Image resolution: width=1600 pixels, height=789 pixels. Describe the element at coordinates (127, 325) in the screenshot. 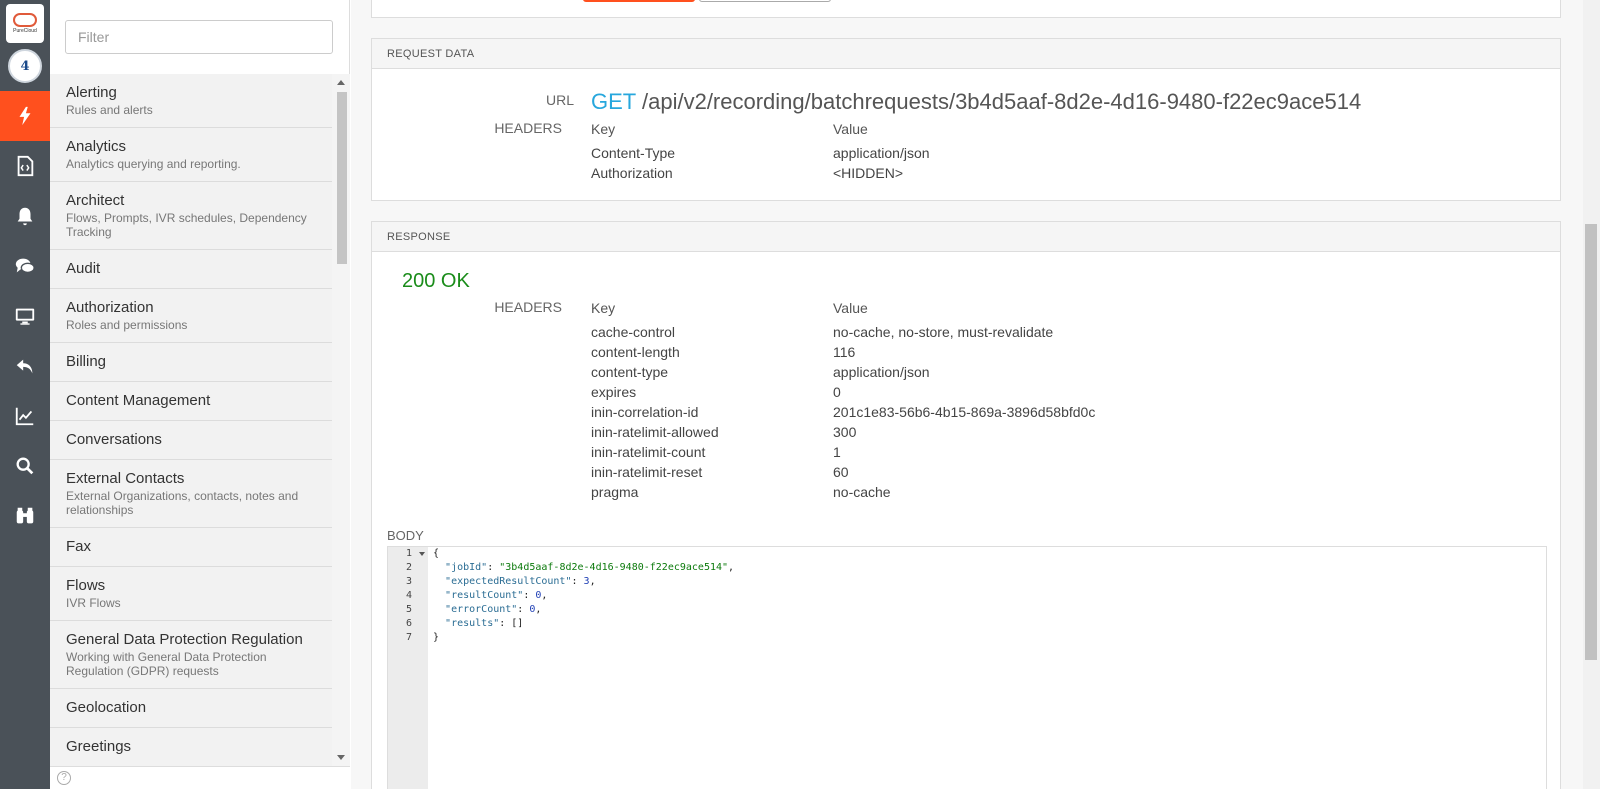

I see `nav-item-description: Roles and permissions` at that location.